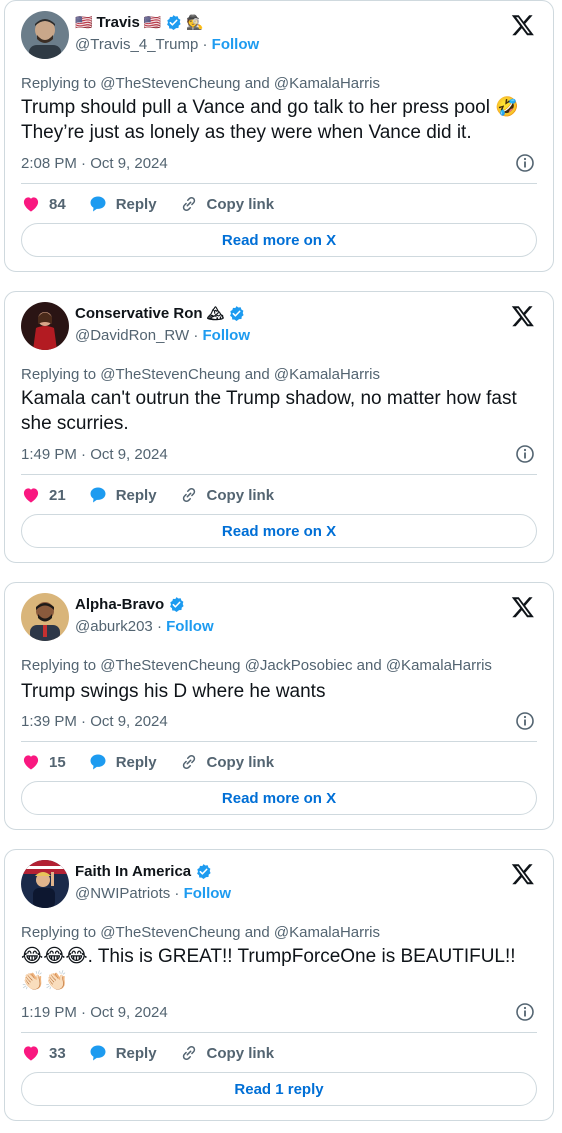 Image resolution: width=562 pixels, height=1133 pixels. Describe the element at coordinates (279, 886) in the screenshot. I see `tweet-header: Faith In America @NWIPatriots · Follow` at that location.